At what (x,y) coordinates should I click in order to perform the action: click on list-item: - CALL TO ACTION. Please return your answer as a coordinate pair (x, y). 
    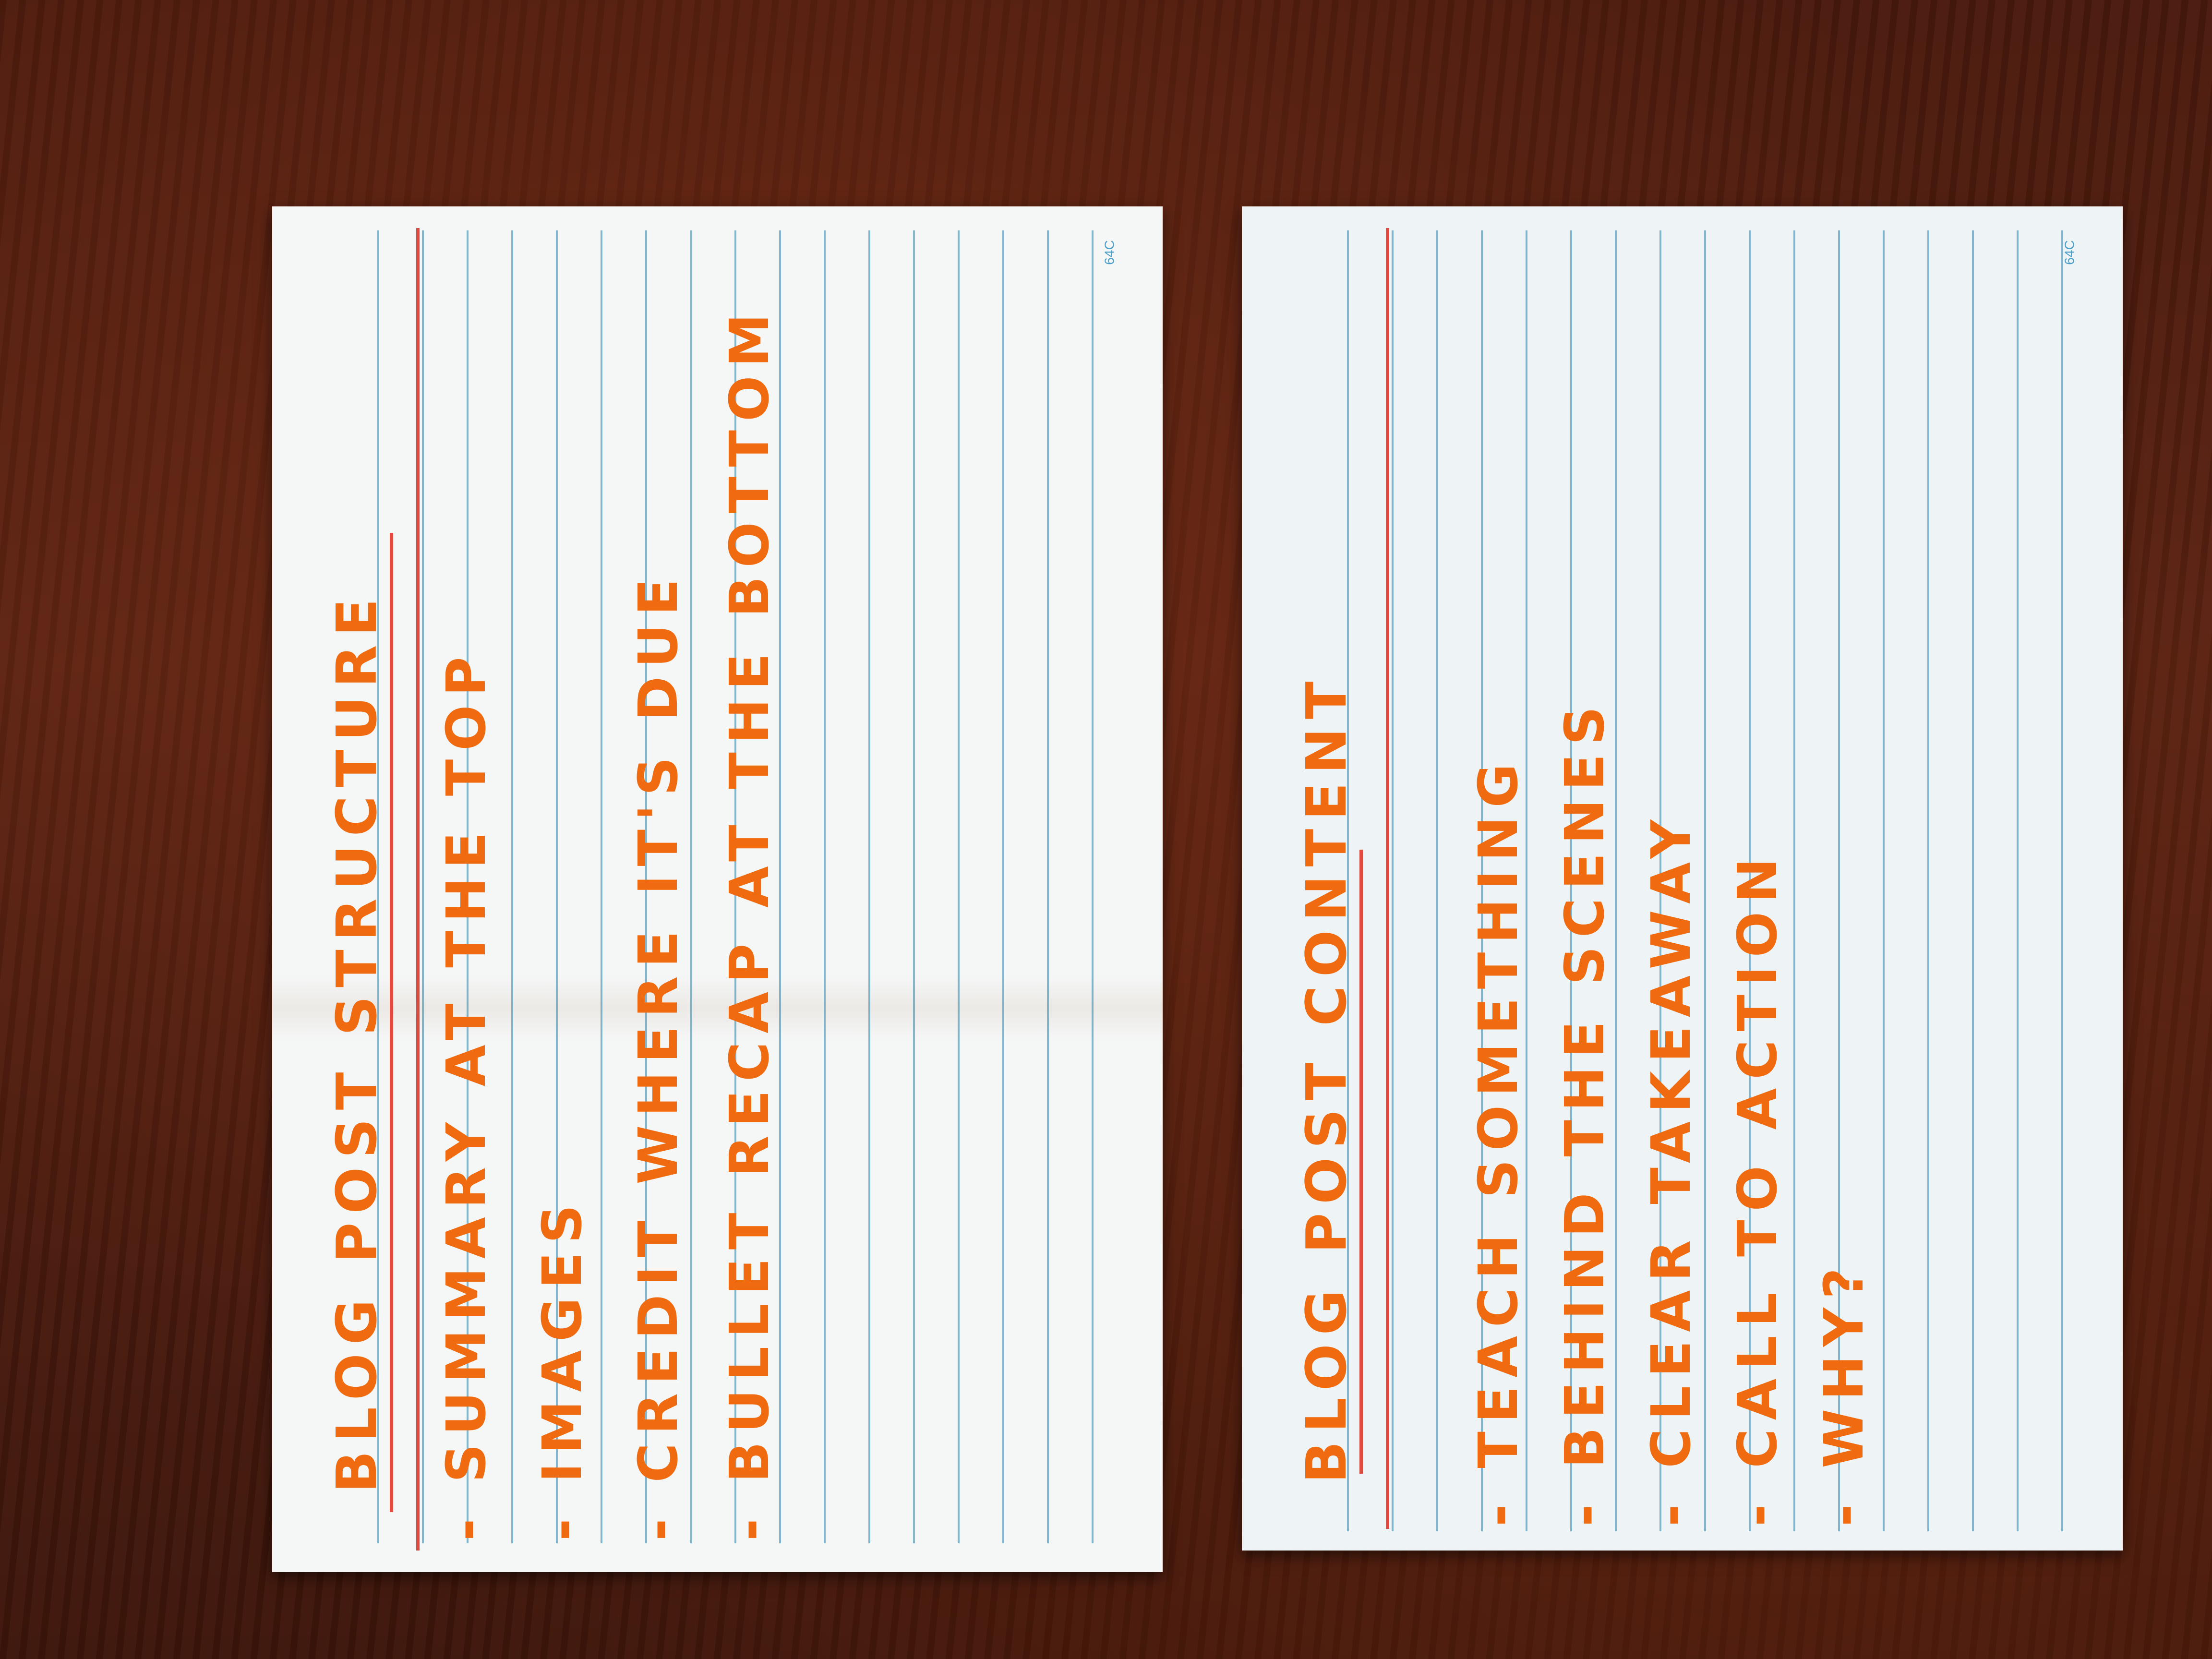
    Looking at the image, I should click on (1758, 1188).